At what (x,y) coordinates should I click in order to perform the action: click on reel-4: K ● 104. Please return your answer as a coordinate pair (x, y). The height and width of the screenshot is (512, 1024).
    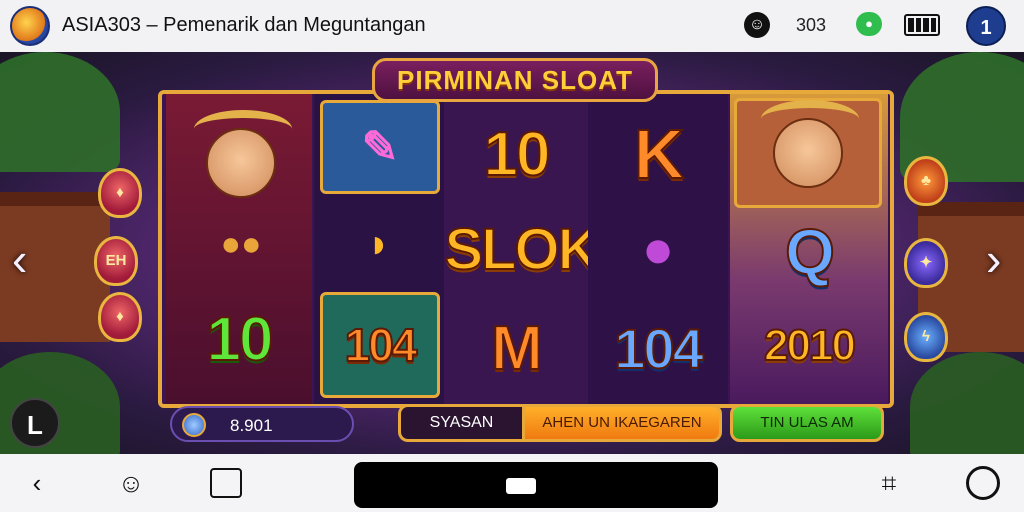
    Looking at the image, I should click on (658, 249).